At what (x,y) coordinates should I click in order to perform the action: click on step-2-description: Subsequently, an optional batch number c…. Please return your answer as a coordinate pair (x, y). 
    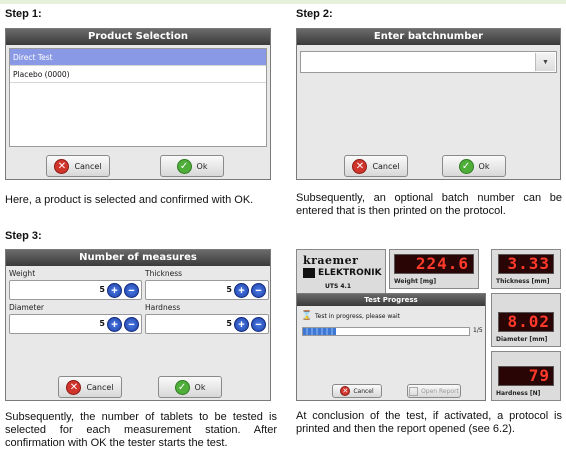
    Looking at the image, I should click on (429, 204).